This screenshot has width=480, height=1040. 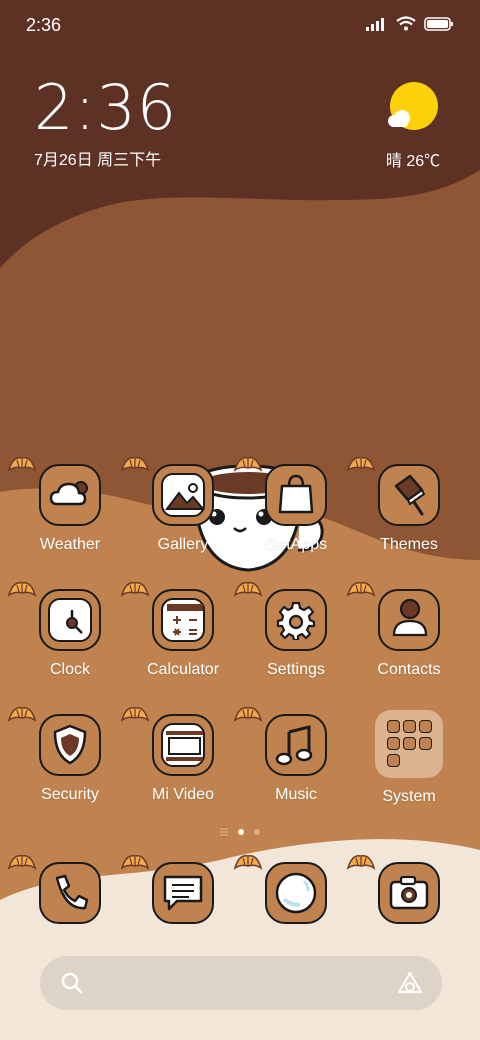 What do you see at coordinates (409, 544) in the screenshot?
I see `app-label: Themes` at bounding box center [409, 544].